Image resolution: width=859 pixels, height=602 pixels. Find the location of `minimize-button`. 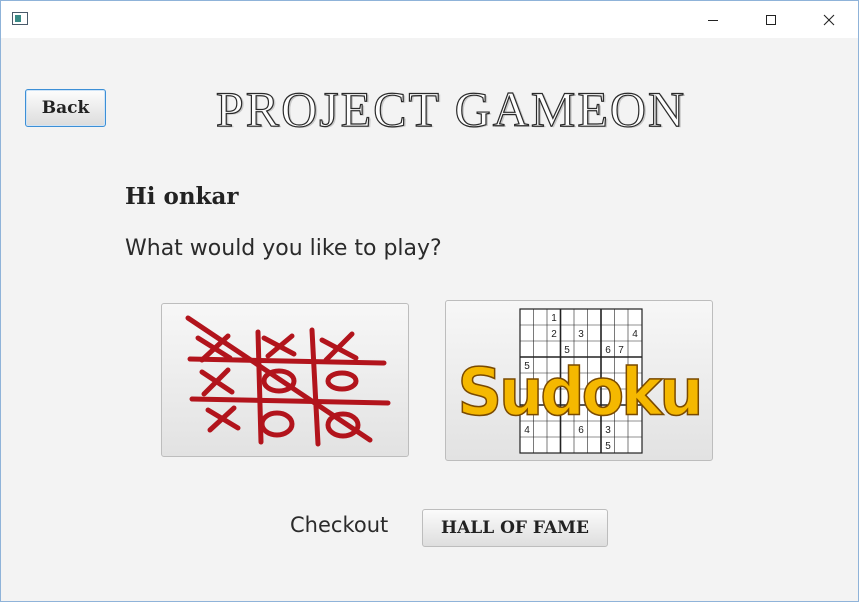

minimize-button is located at coordinates (713, 19).